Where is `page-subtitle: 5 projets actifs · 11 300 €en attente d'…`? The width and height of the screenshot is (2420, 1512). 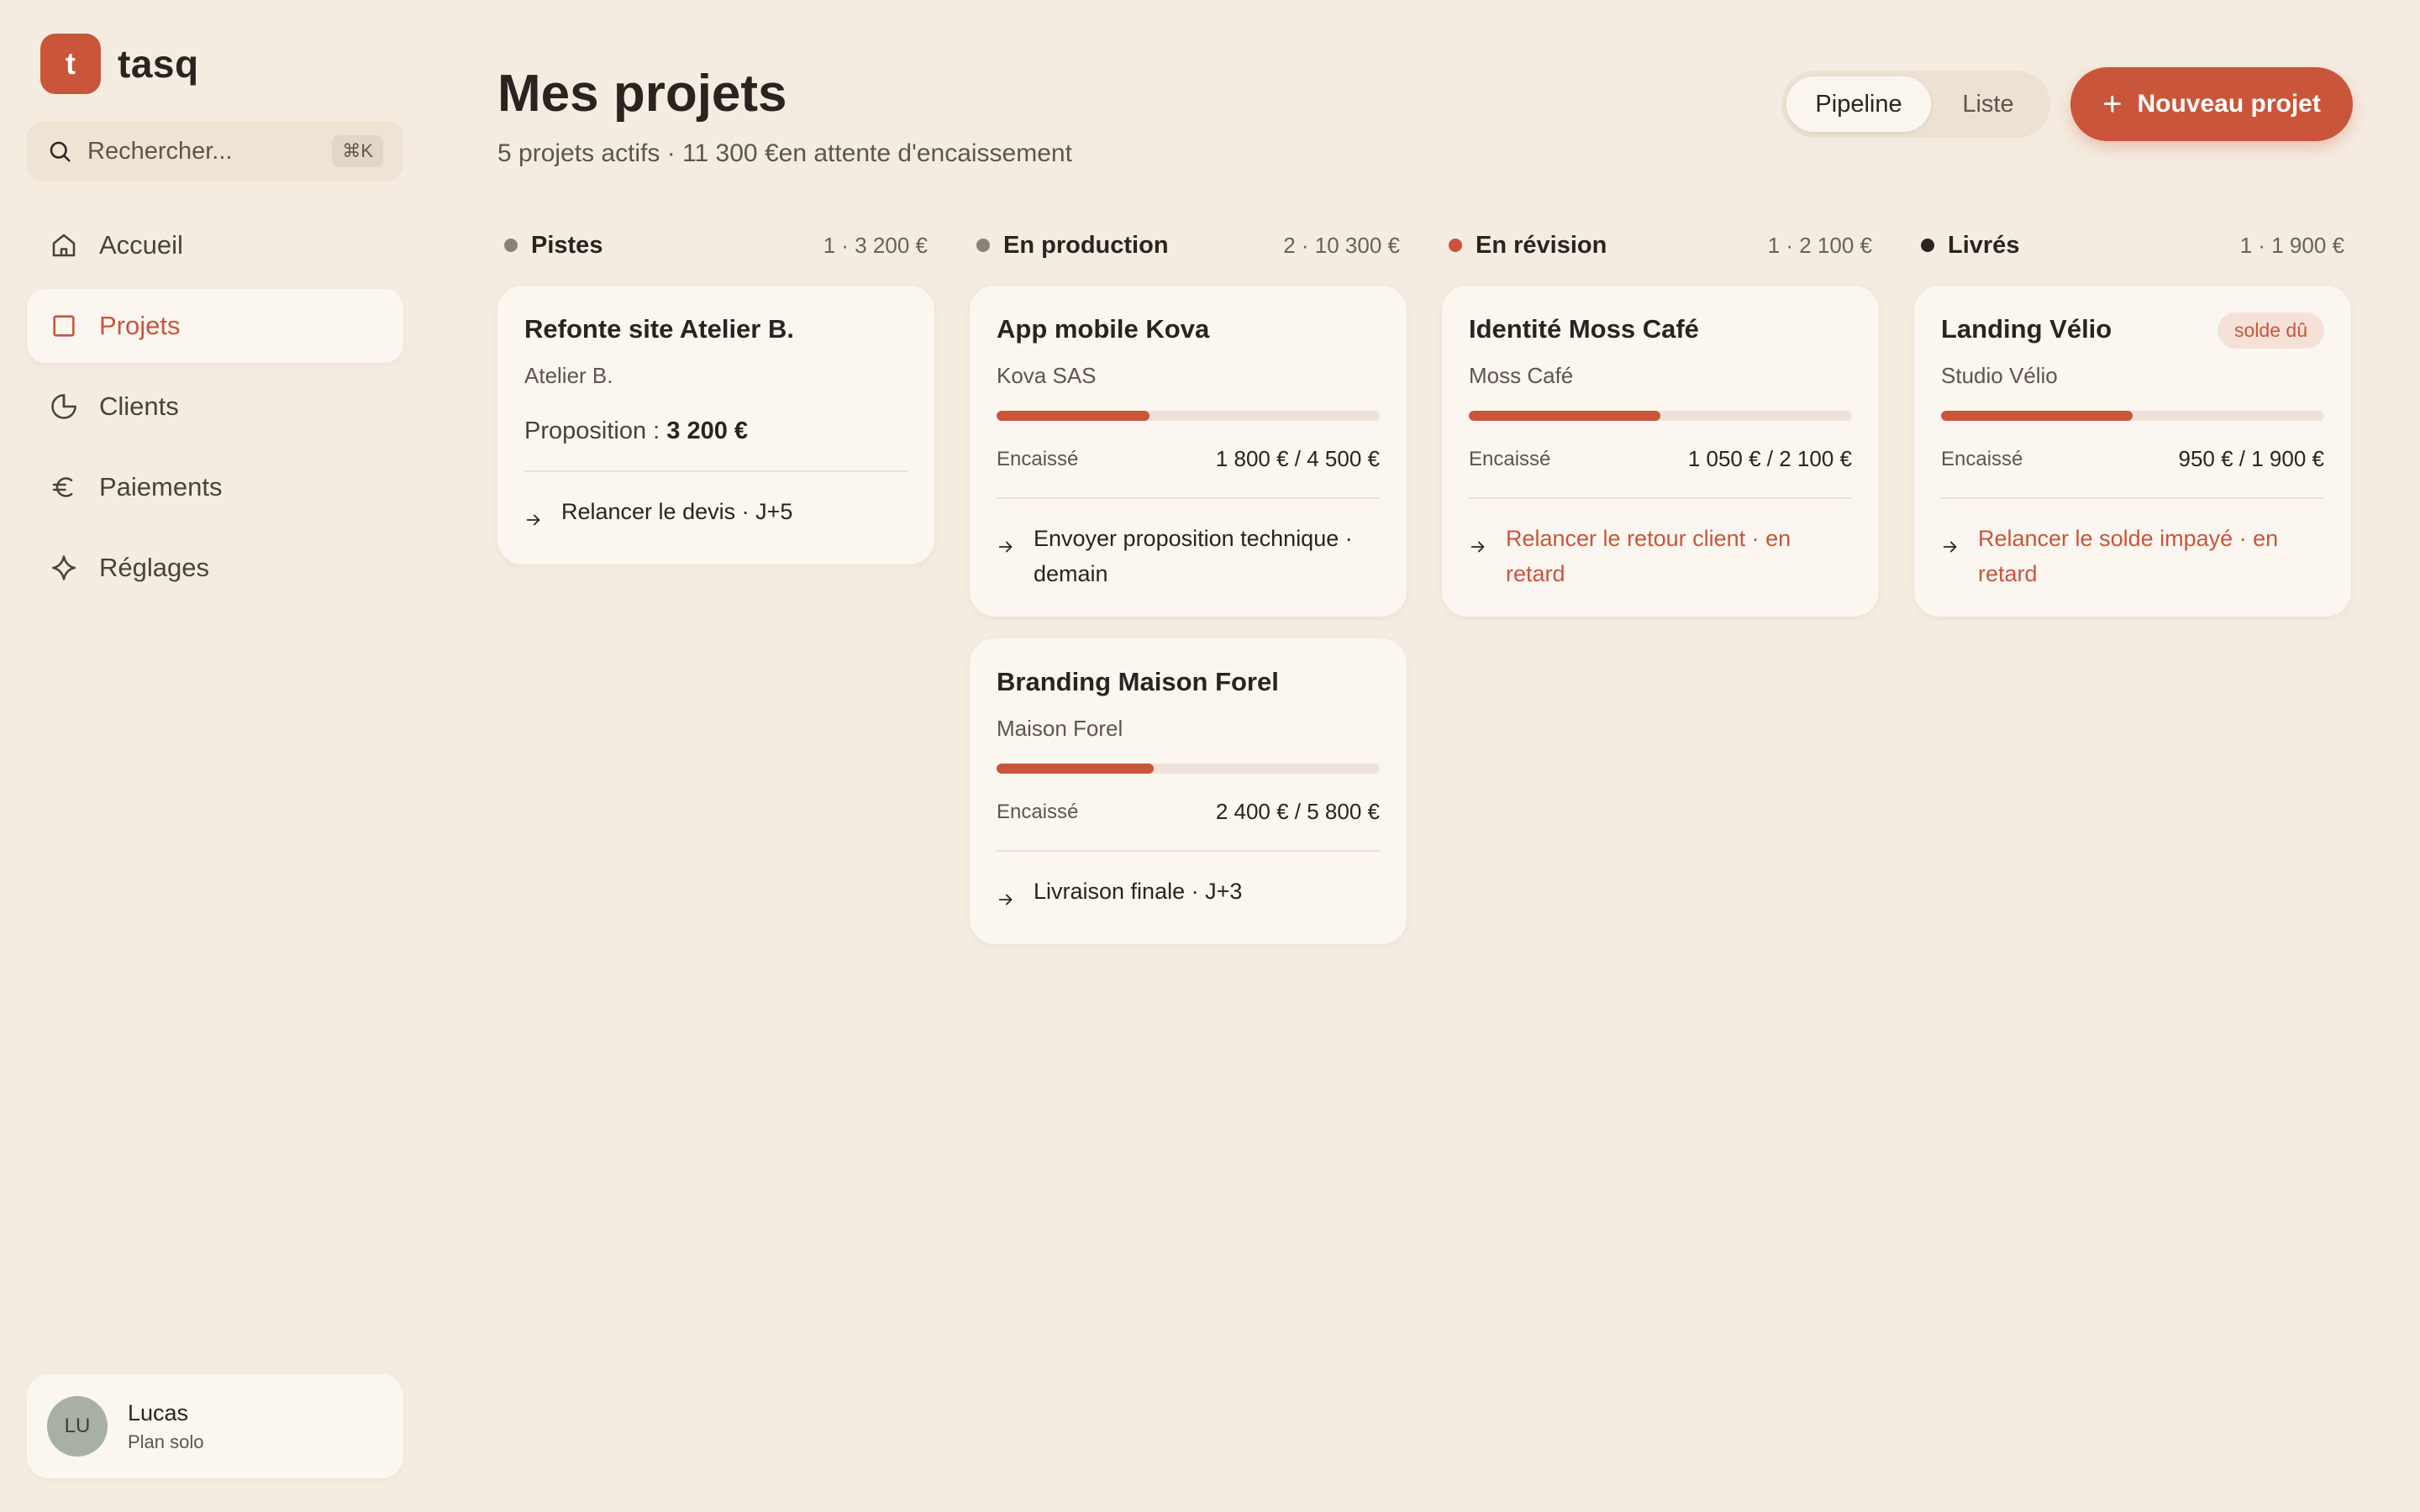
page-subtitle: 5 projets actifs · 11 300 €en attente d'… is located at coordinates (784, 153).